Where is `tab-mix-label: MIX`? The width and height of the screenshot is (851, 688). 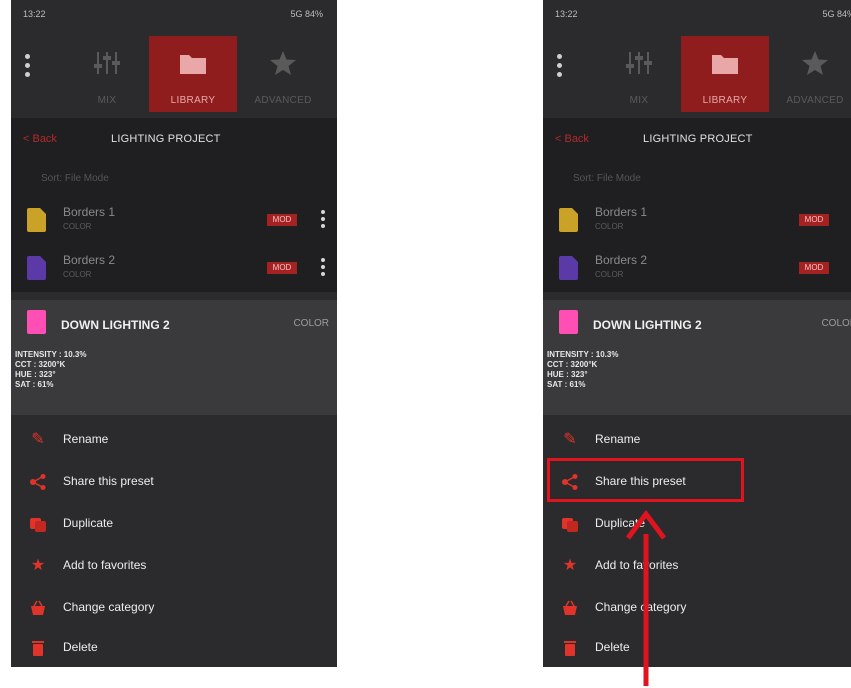
tab-mix-label: MIX is located at coordinates (107, 100).